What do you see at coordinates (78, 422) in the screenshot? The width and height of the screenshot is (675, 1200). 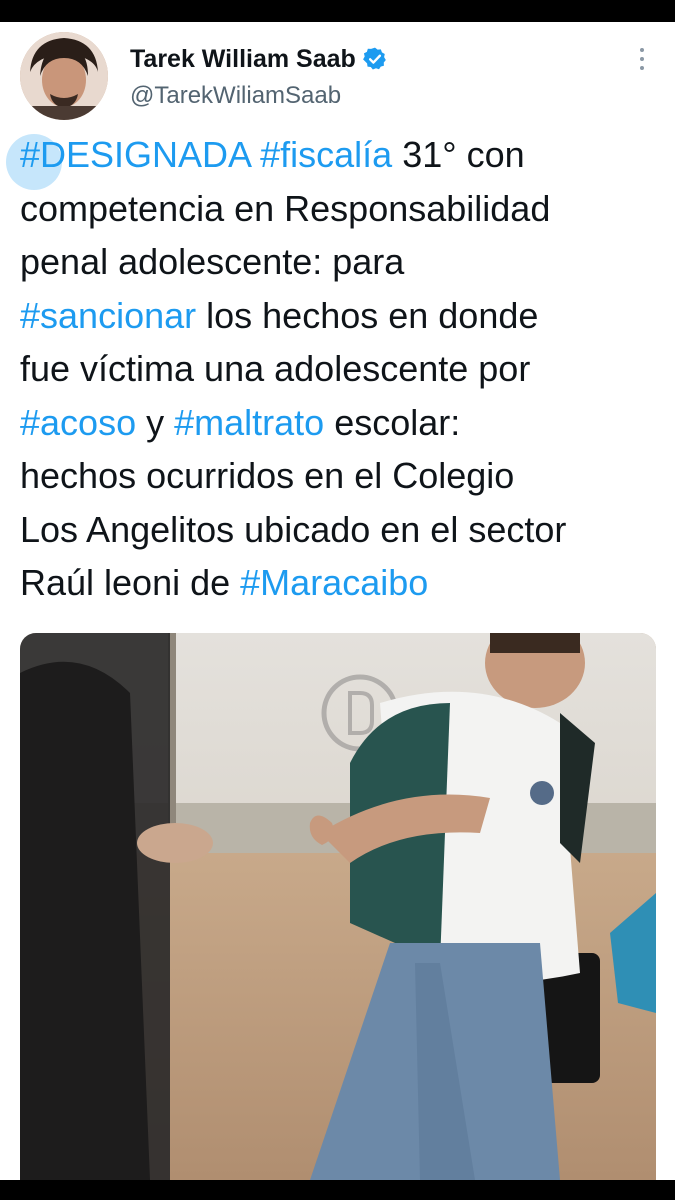 I see `hashtag-link: #acoso` at bounding box center [78, 422].